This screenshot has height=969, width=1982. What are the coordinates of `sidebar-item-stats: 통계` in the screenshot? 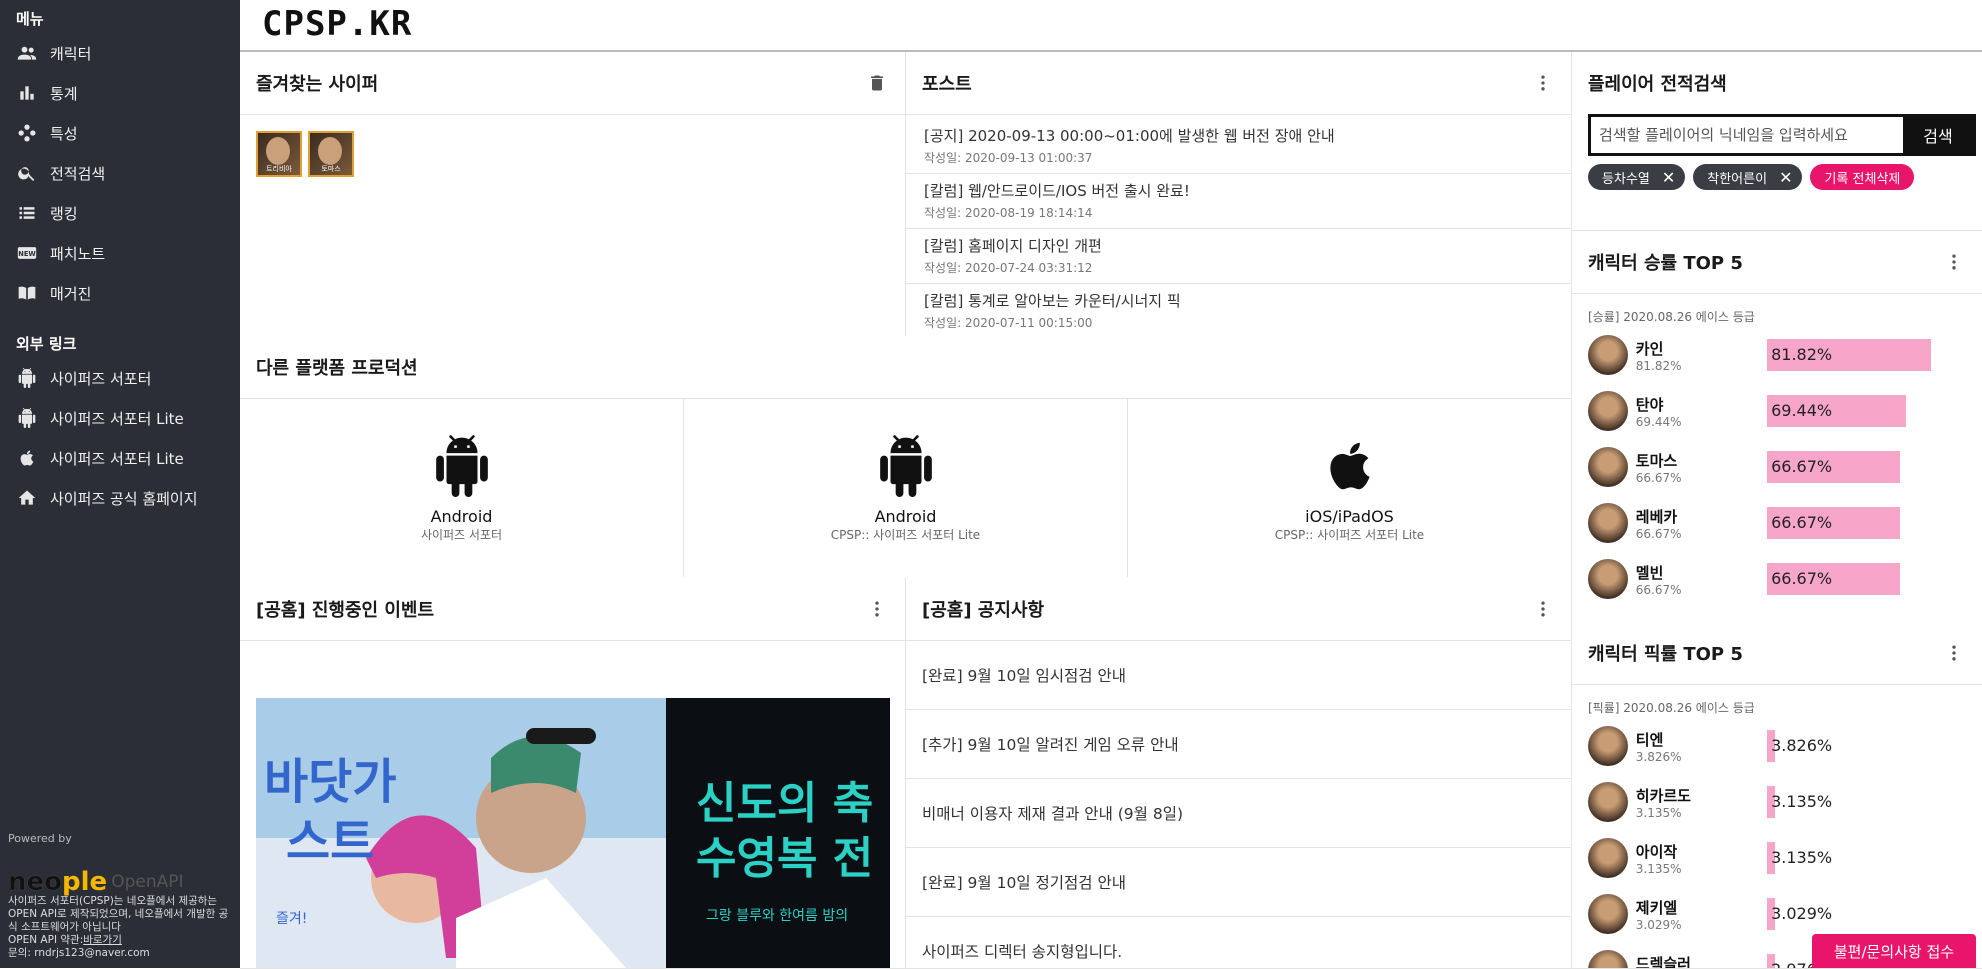 It's located at (120, 93).